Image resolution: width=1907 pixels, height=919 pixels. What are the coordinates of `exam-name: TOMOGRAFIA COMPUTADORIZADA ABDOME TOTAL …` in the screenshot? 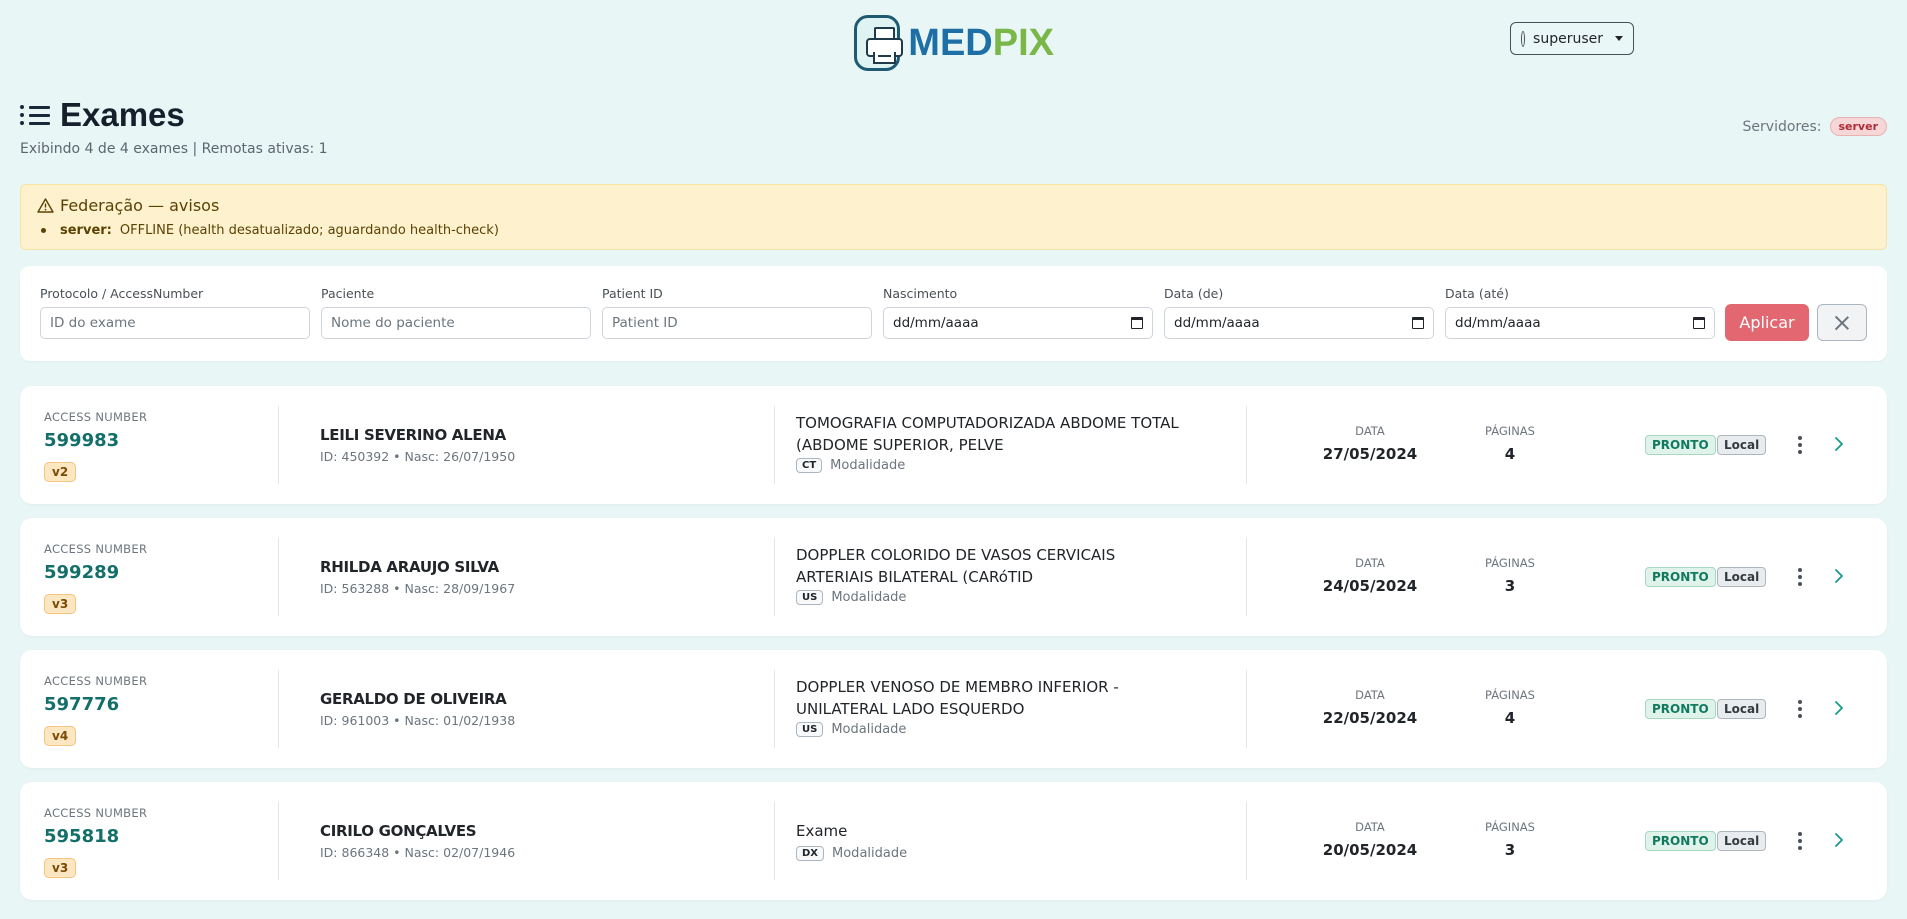 It's located at (987, 434).